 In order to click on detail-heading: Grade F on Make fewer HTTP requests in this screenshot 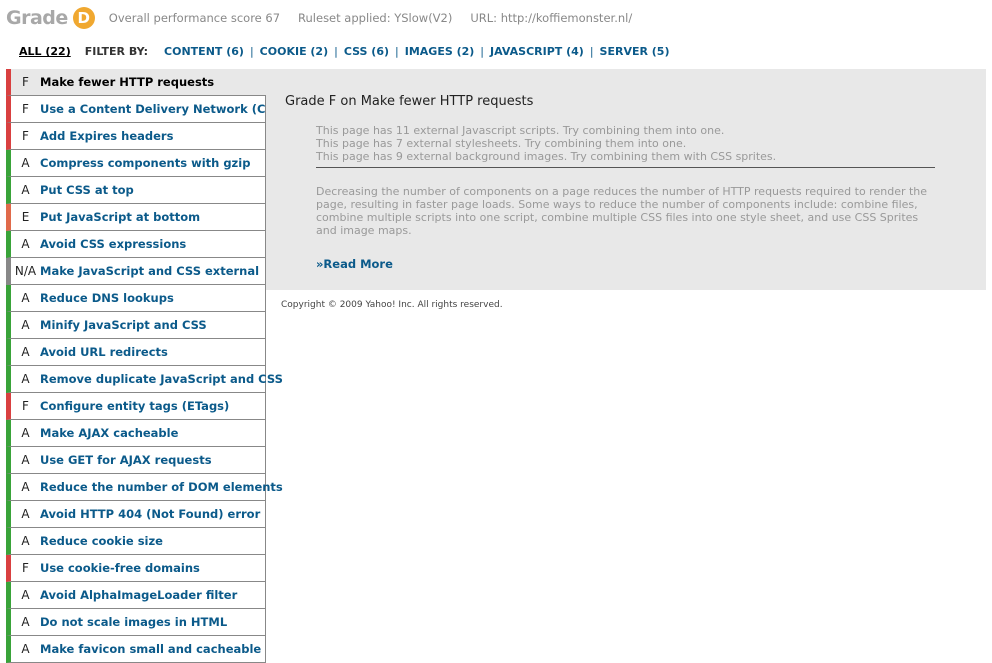, I will do `click(409, 101)`.